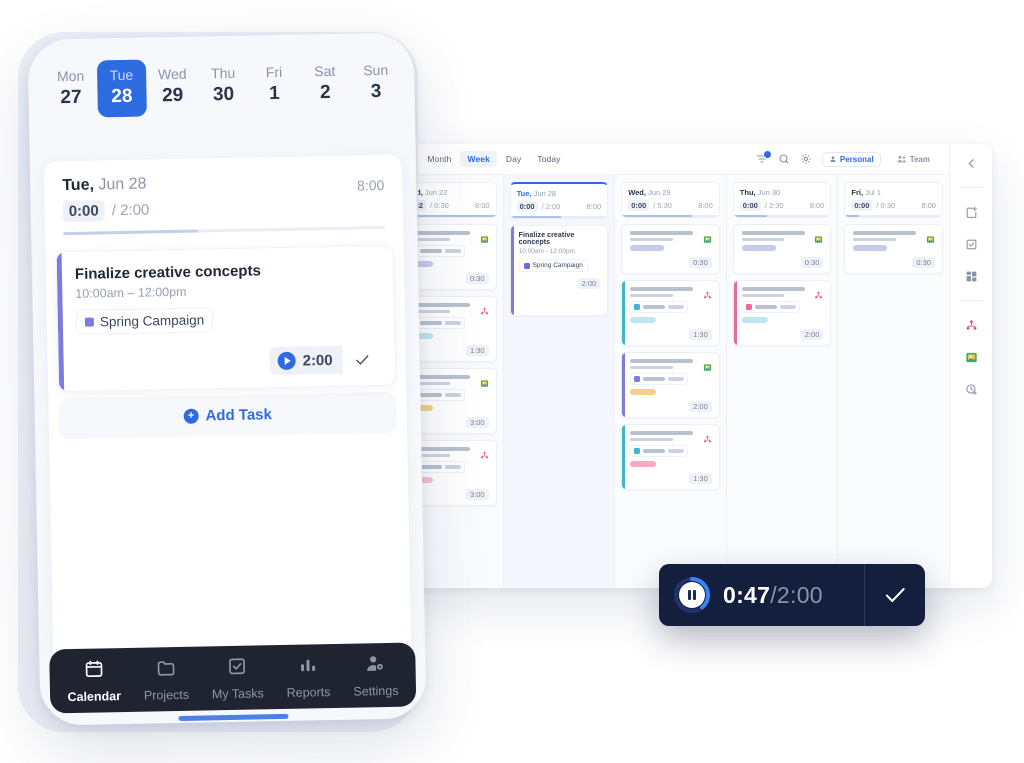  What do you see at coordinates (131, 292) in the screenshot?
I see `phone-task-time: 10:00am – 12:00pm` at bounding box center [131, 292].